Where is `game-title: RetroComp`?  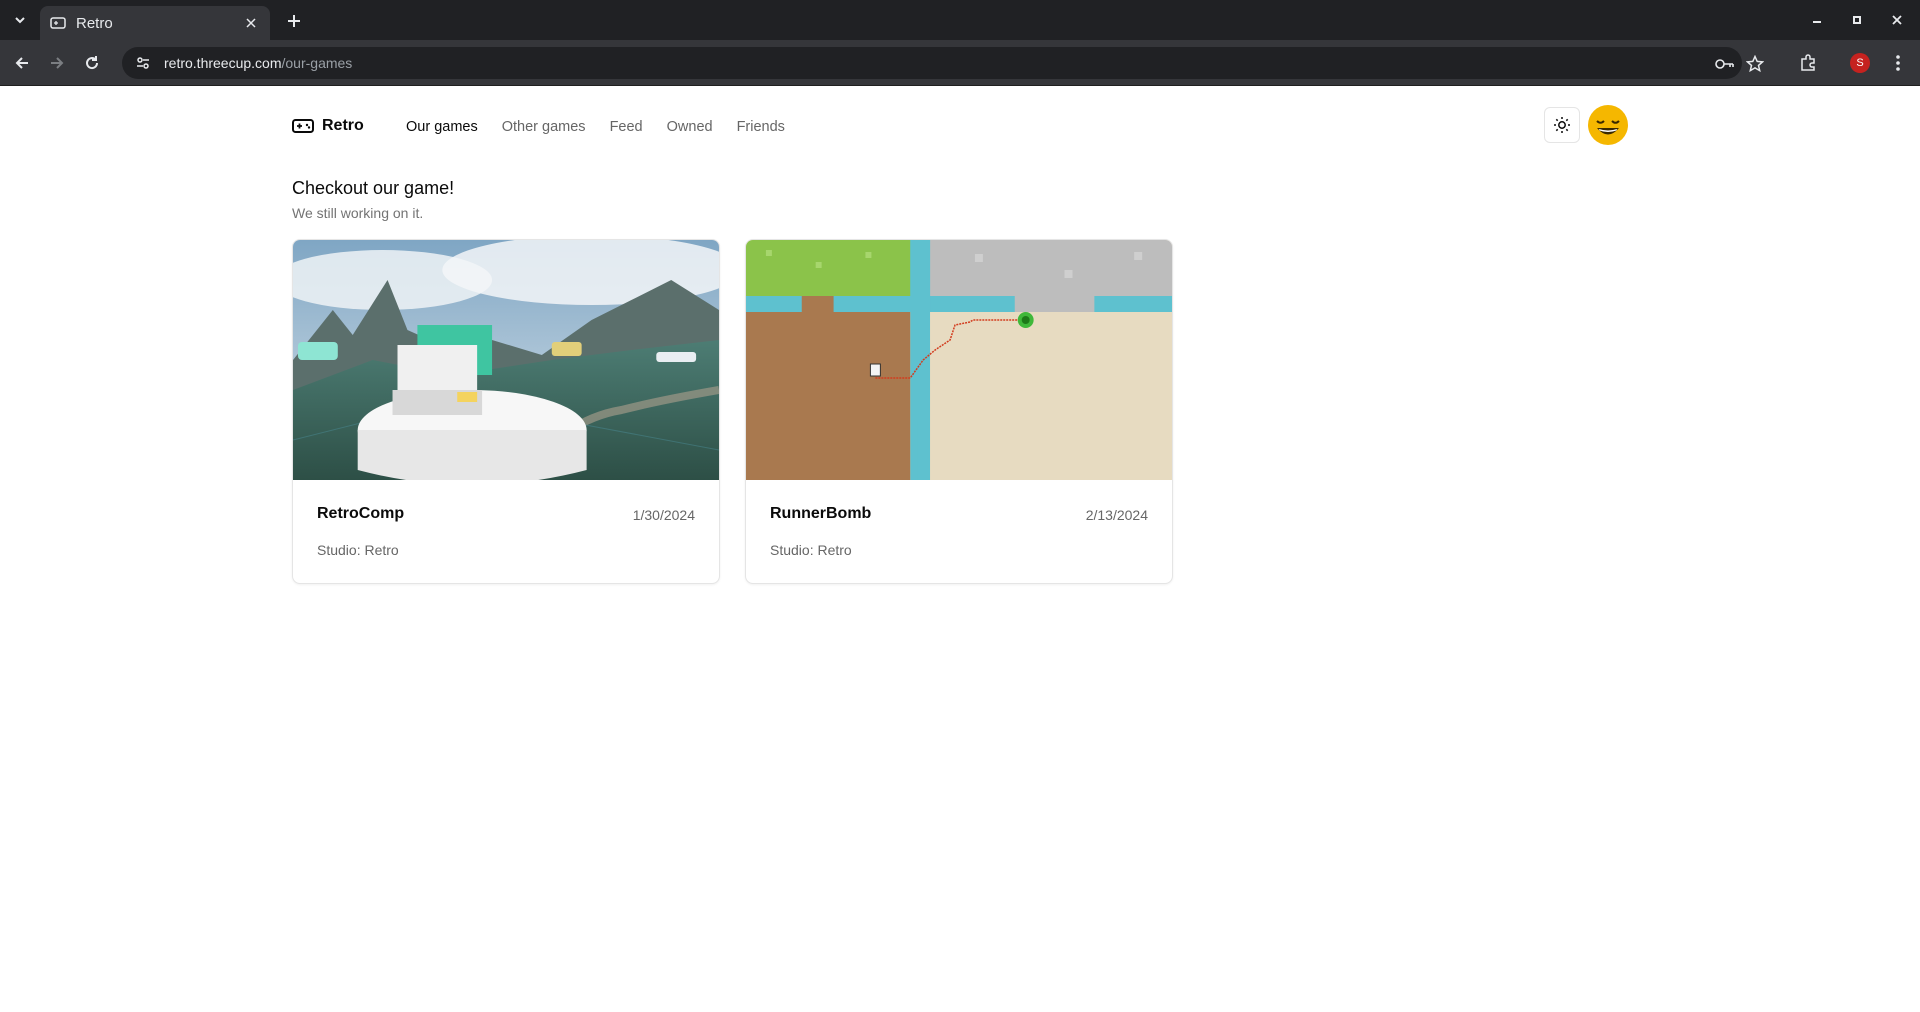 game-title: RetroComp is located at coordinates (361, 513).